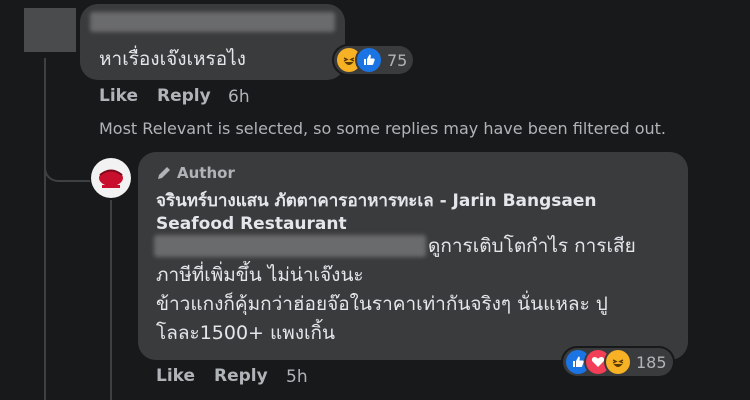 This screenshot has height=400, width=750. Describe the element at coordinates (239, 97) in the screenshot. I see `timestamp: 6h` at that location.